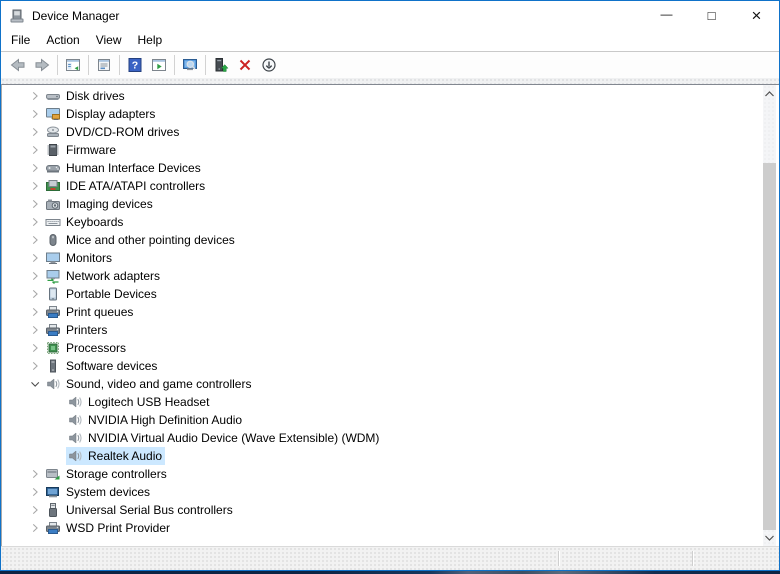  Describe the element at coordinates (53, 114) in the screenshot. I see `display-adapter-icon` at that location.